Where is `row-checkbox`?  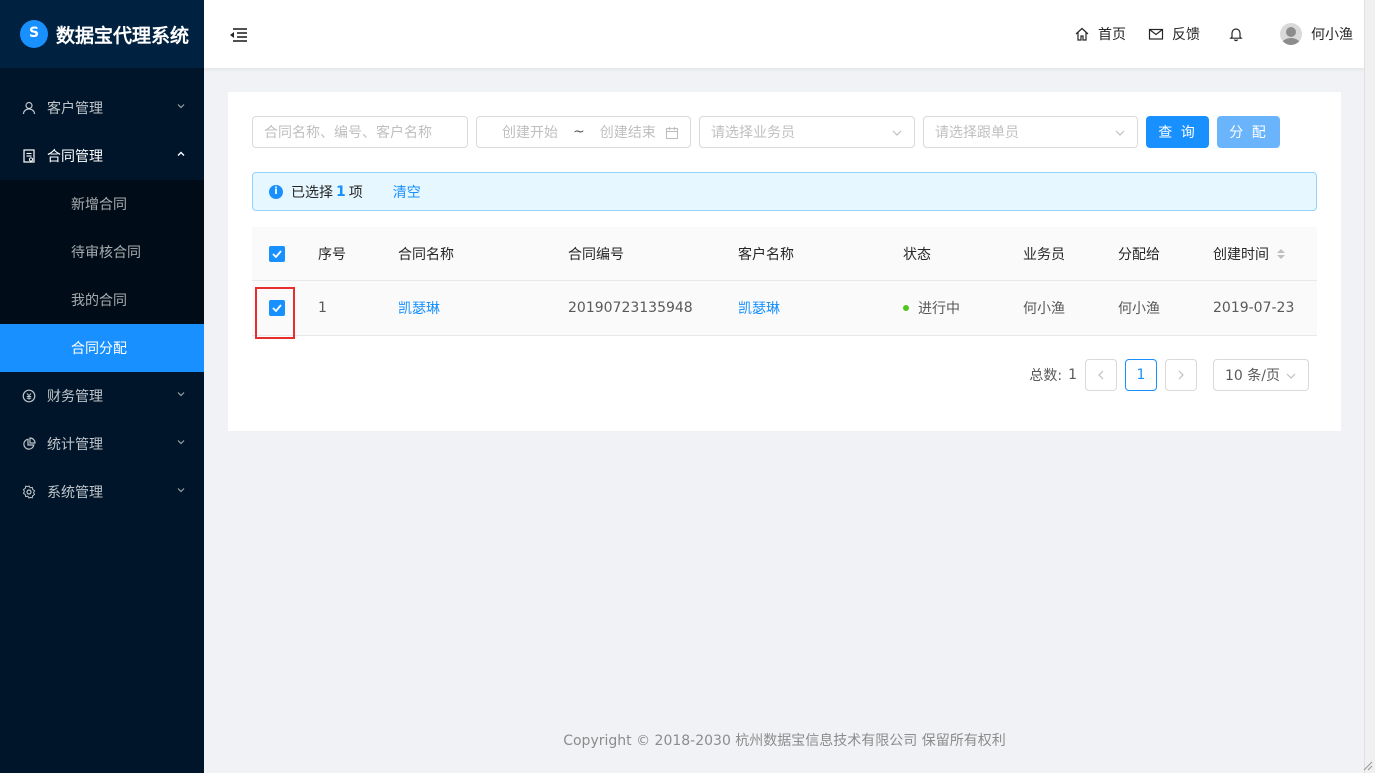
row-checkbox is located at coordinates (277, 308).